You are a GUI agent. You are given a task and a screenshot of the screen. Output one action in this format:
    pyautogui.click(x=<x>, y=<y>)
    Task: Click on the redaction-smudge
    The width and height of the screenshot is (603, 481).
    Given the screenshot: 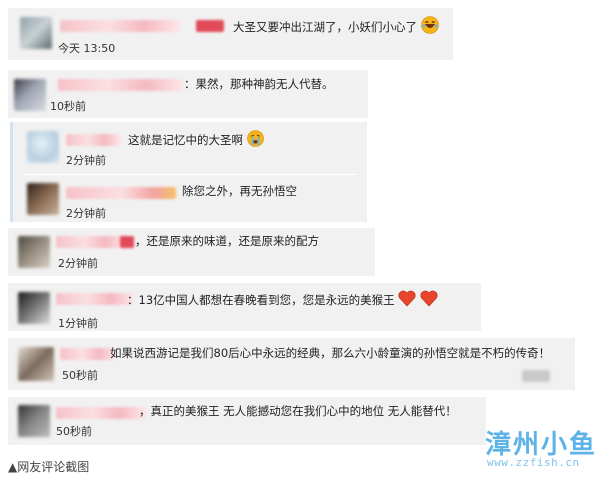 What is the action you would take?
    pyautogui.click(x=536, y=376)
    